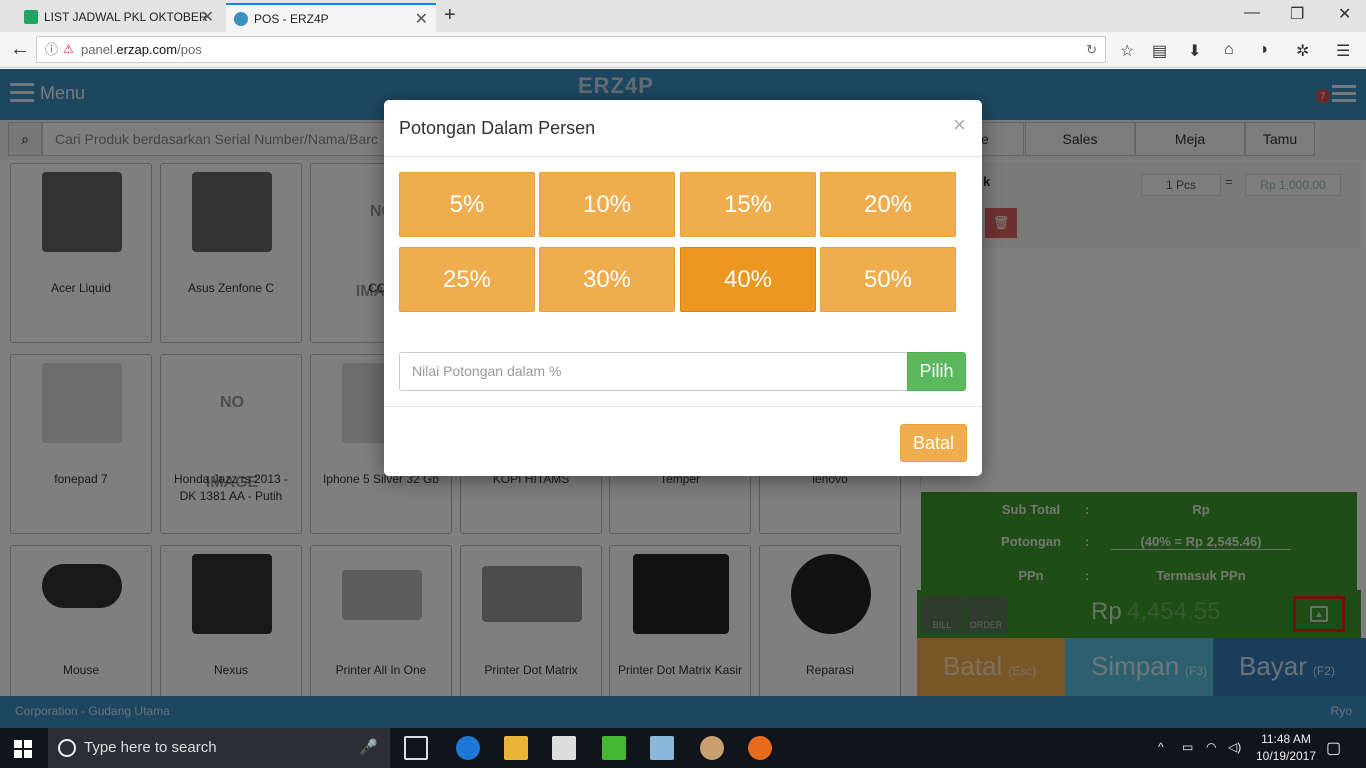 The image size is (1366, 768). I want to click on sheets-icon, so click(31, 17).